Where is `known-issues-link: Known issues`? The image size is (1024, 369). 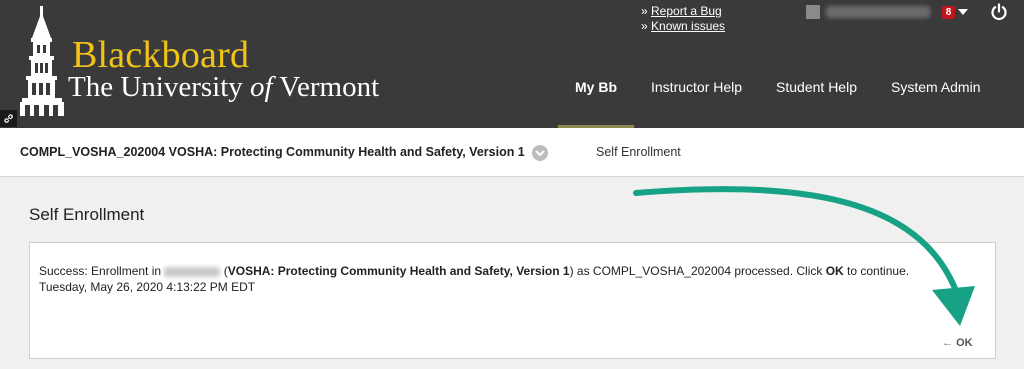
known-issues-link: Known issues is located at coordinates (688, 26).